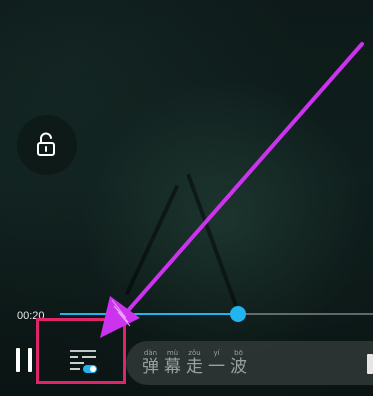  Describe the element at coordinates (249, 363) in the screenshot. I see `danmaku-input: dàn 弹 mù 幕 zǒu 走 yí 一 bō 波` at that location.